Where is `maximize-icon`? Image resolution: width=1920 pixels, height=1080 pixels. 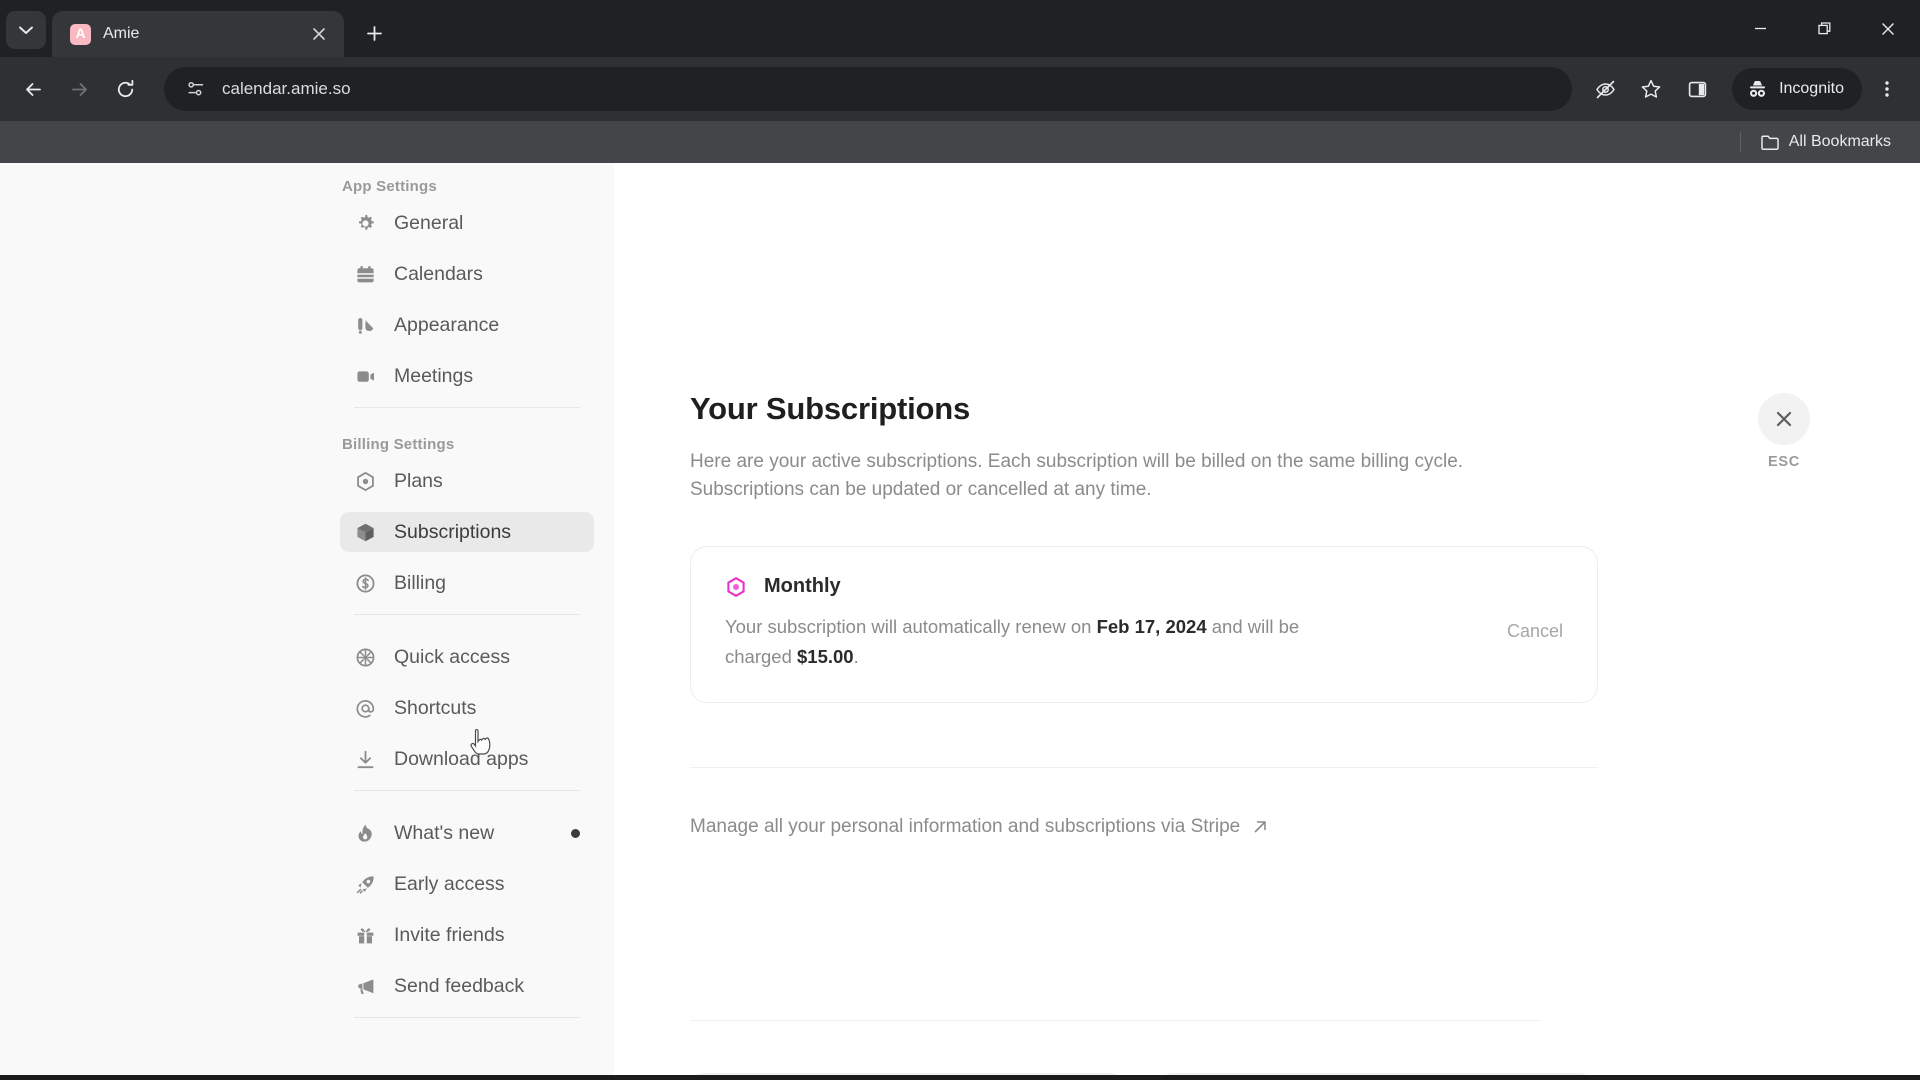
maximize-icon is located at coordinates (1823, 28).